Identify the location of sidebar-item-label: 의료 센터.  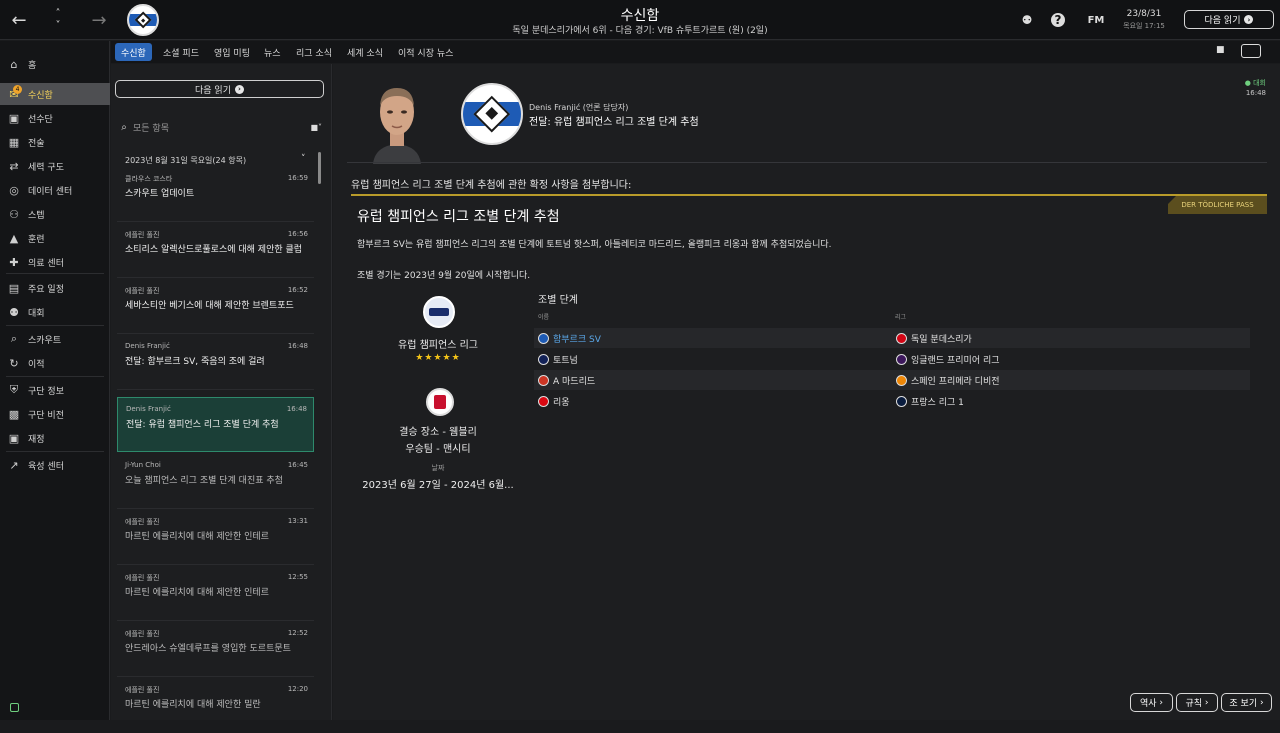
(46, 263).